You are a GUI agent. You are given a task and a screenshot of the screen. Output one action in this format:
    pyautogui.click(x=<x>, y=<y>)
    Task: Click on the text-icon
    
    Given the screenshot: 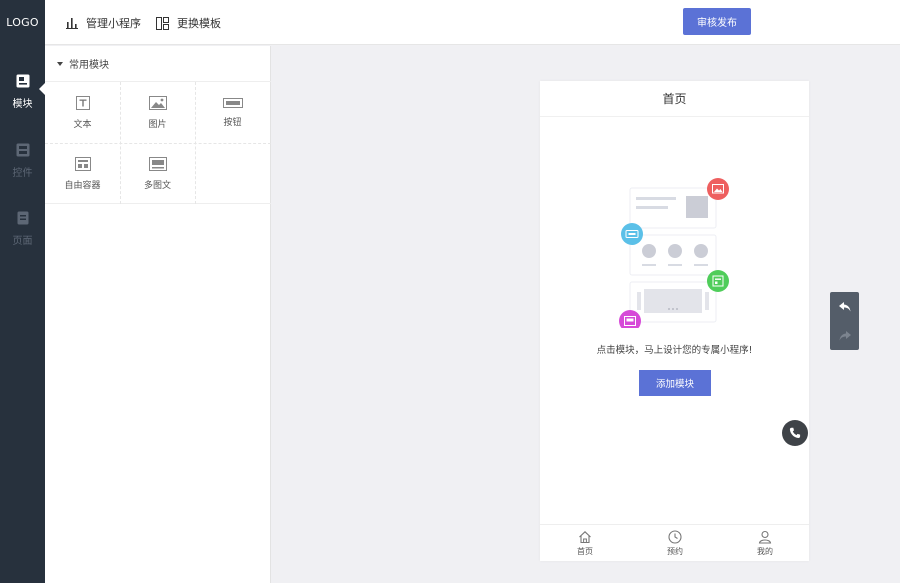 What is the action you would take?
    pyautogui.click(x=82, y=102)
    